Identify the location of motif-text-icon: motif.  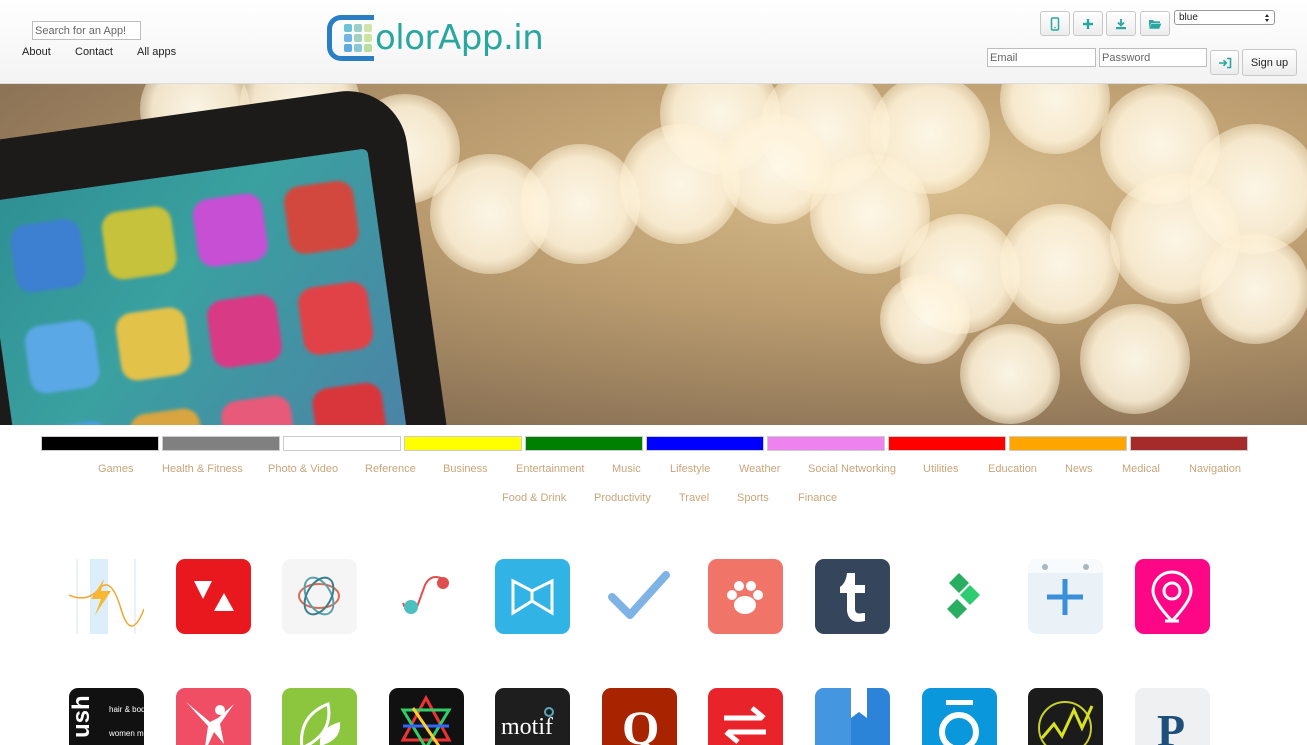
(527, 723).